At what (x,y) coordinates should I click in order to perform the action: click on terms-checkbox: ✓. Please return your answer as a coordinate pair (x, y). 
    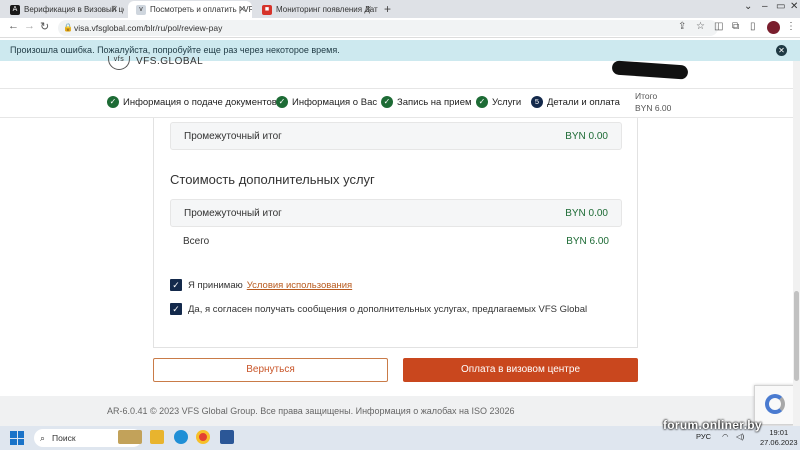
    Looking at the image, I should click on (176, 285).